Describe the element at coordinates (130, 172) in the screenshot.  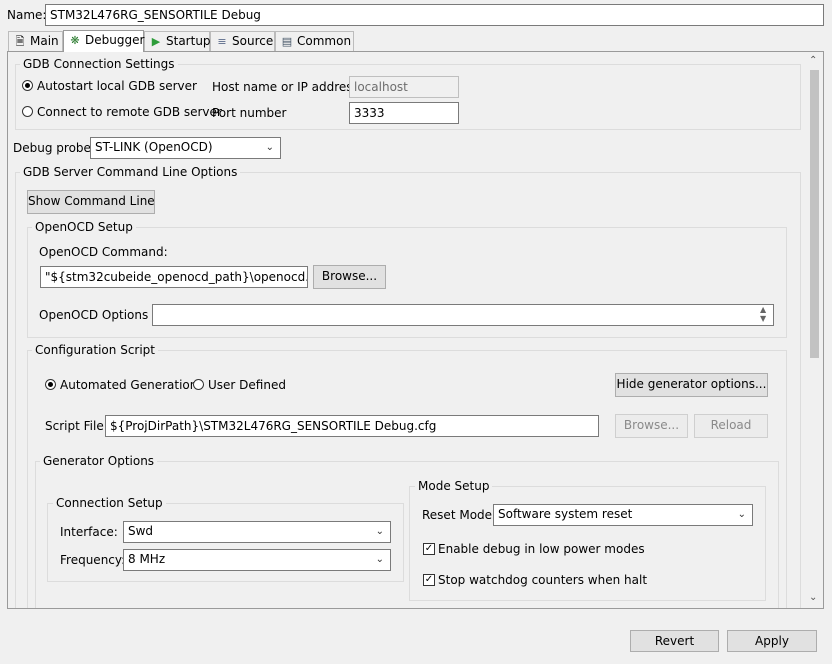
I see `server-options-title: GDB Server Command Line Options` at that location.